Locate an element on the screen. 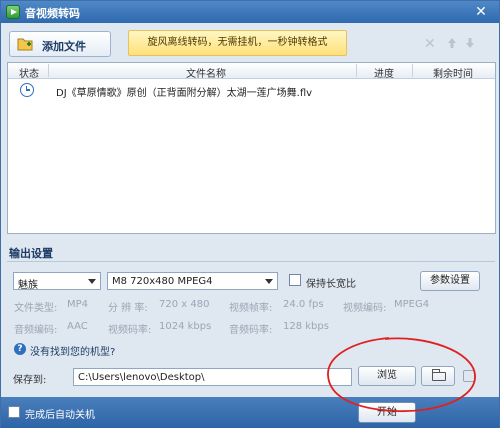 This screenshot has height=428, width=500. open-folder-button is located at coordinates (438, 376).